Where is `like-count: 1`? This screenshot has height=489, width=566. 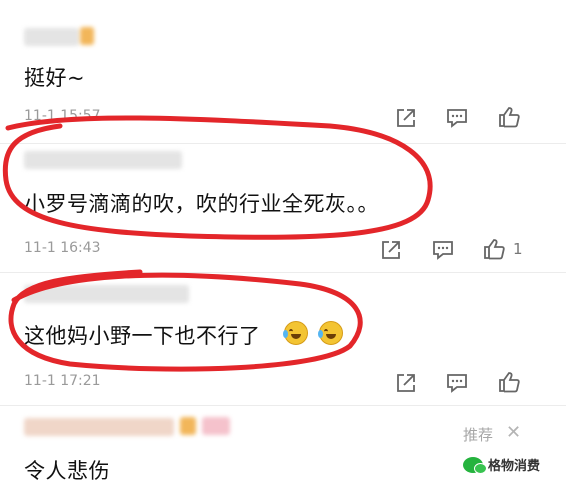
like-count: 1 is located at coordinates (518, 249).